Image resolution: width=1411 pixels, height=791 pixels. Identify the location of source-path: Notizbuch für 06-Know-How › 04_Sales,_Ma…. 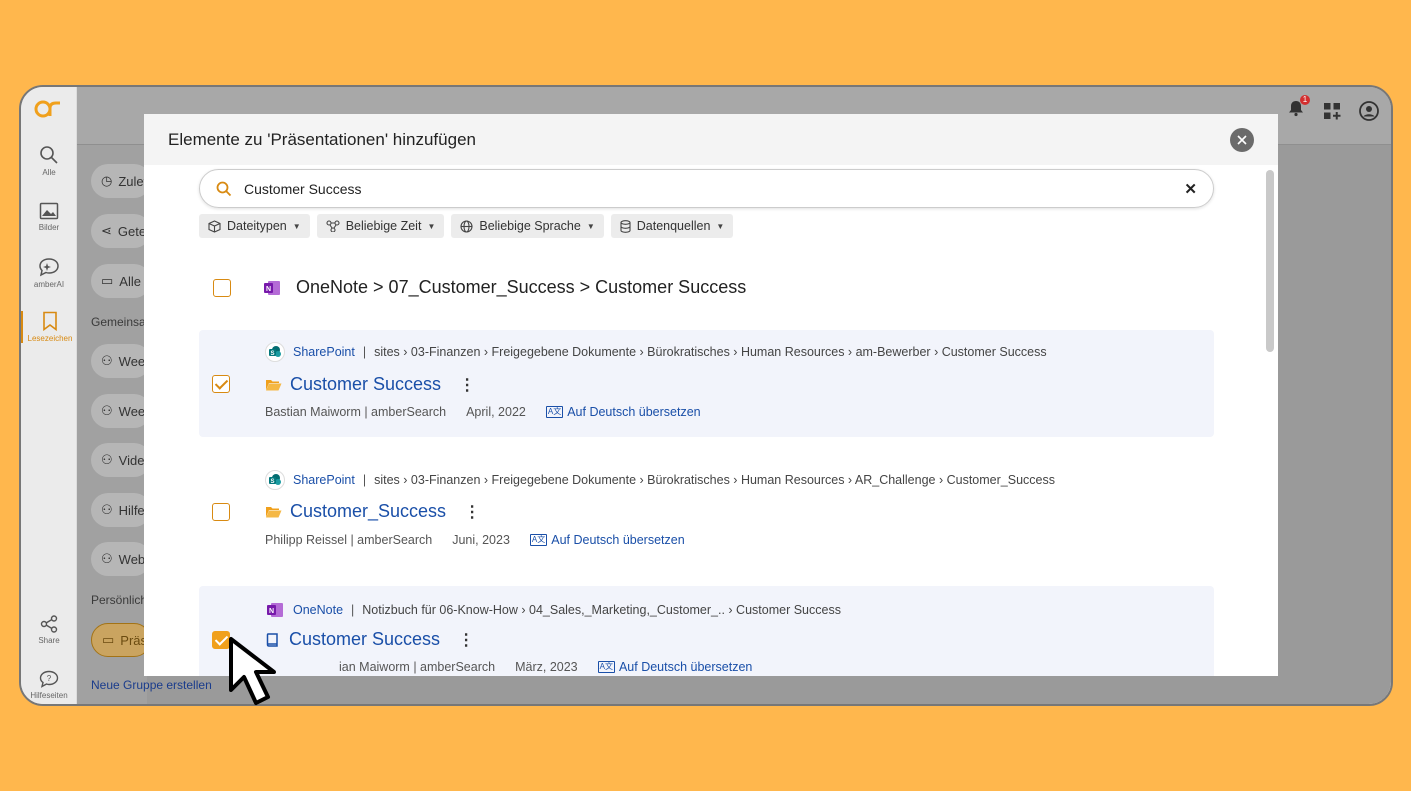
(601, 610).